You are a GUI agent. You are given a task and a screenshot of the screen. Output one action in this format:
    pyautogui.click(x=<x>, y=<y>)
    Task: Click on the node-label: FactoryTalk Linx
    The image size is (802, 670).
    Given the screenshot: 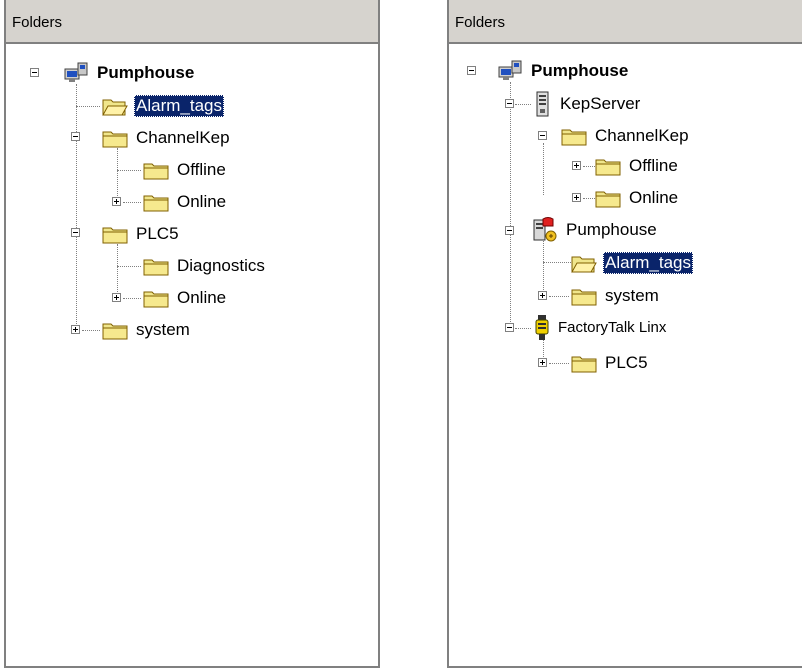 What is the action you would take?
    pyautogui.click(x=612, y=327)
    